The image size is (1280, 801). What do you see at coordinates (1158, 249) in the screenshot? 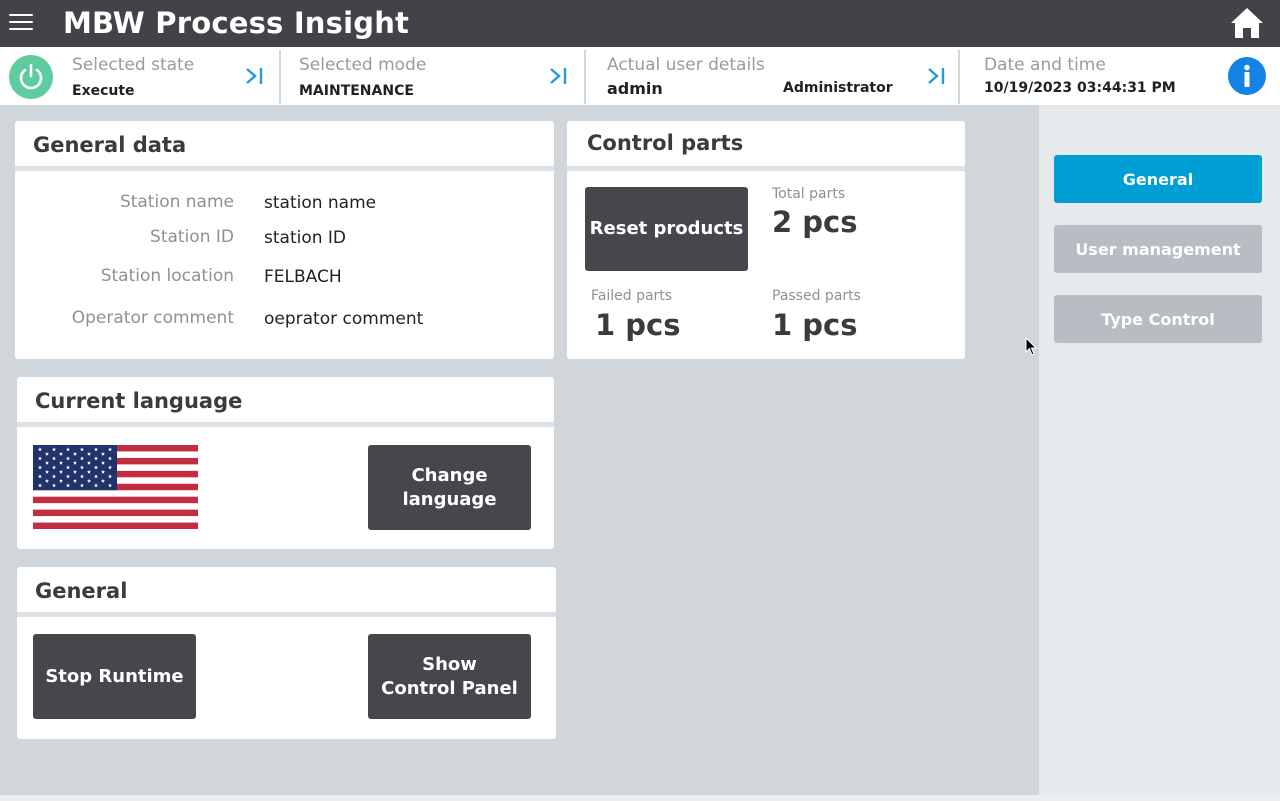
I see `user-management-button: User management` at bounding box center [1158, 249].